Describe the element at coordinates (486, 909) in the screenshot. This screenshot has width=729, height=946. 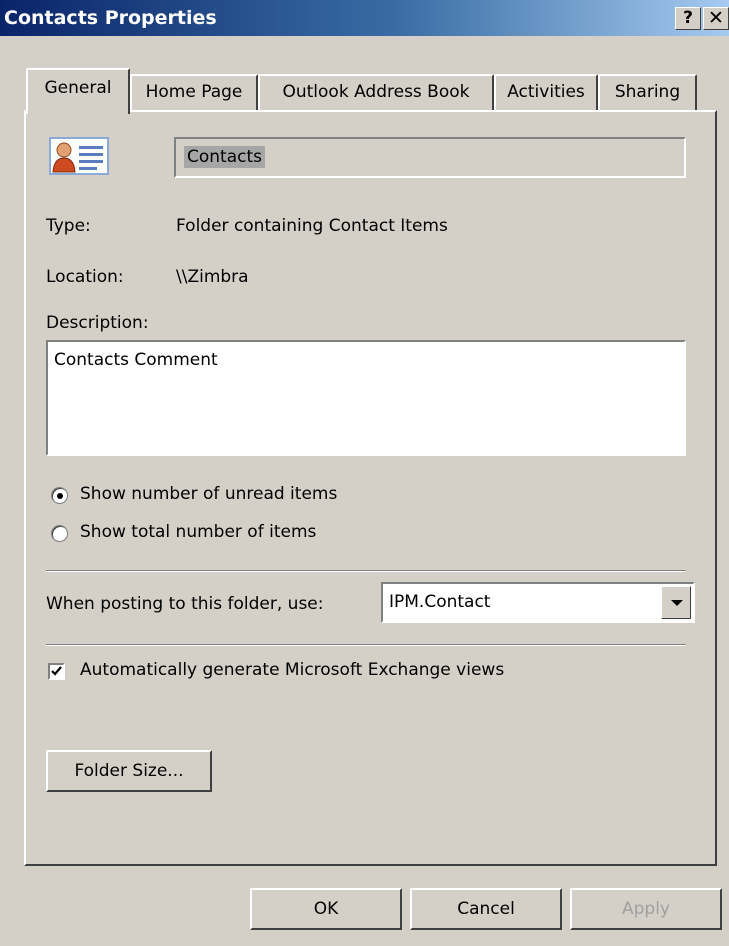
I see `cancel-button: Cancel` at that location.